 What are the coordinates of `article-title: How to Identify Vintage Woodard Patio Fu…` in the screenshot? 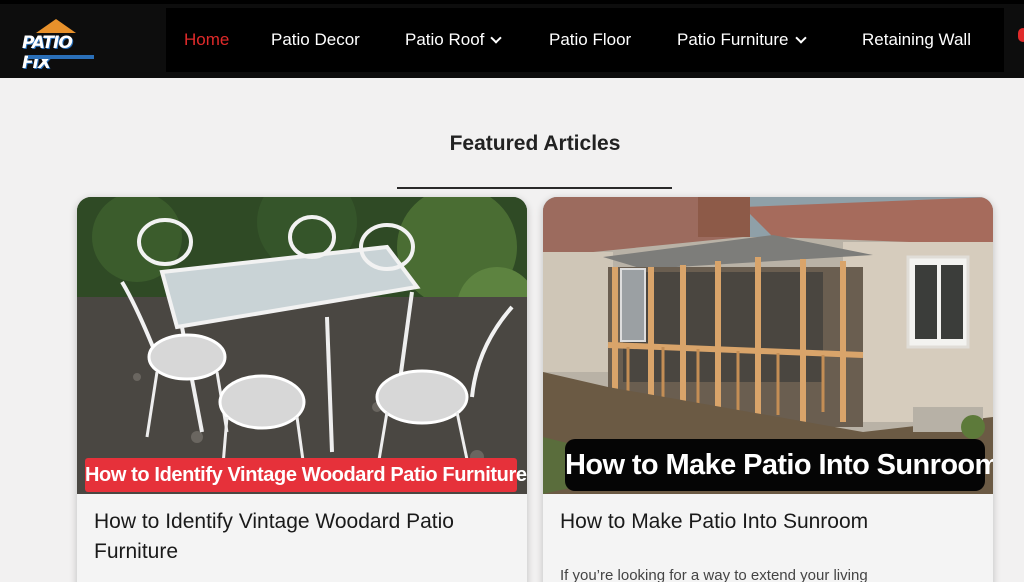 It's located at (304, 537).